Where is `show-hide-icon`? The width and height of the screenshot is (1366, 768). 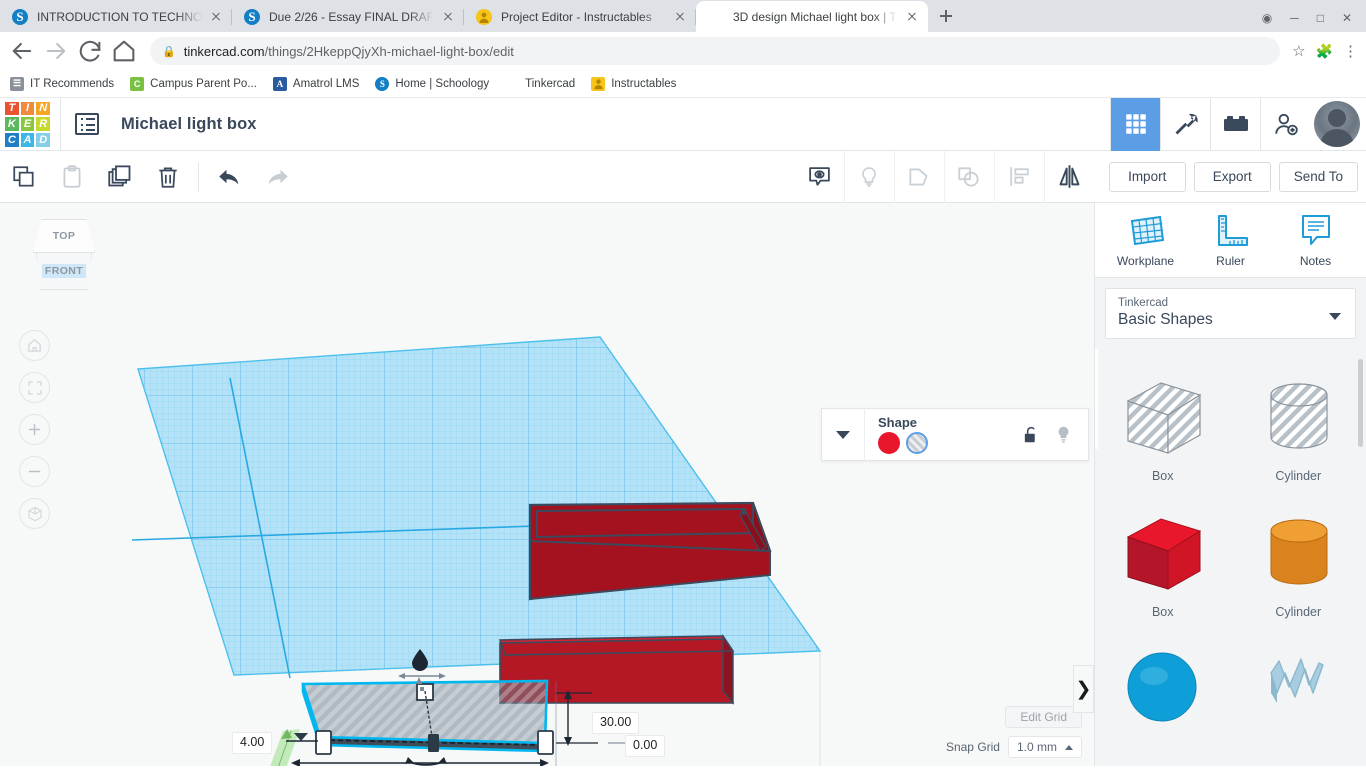 show-hide-icon is located at coordinates (820, 176).